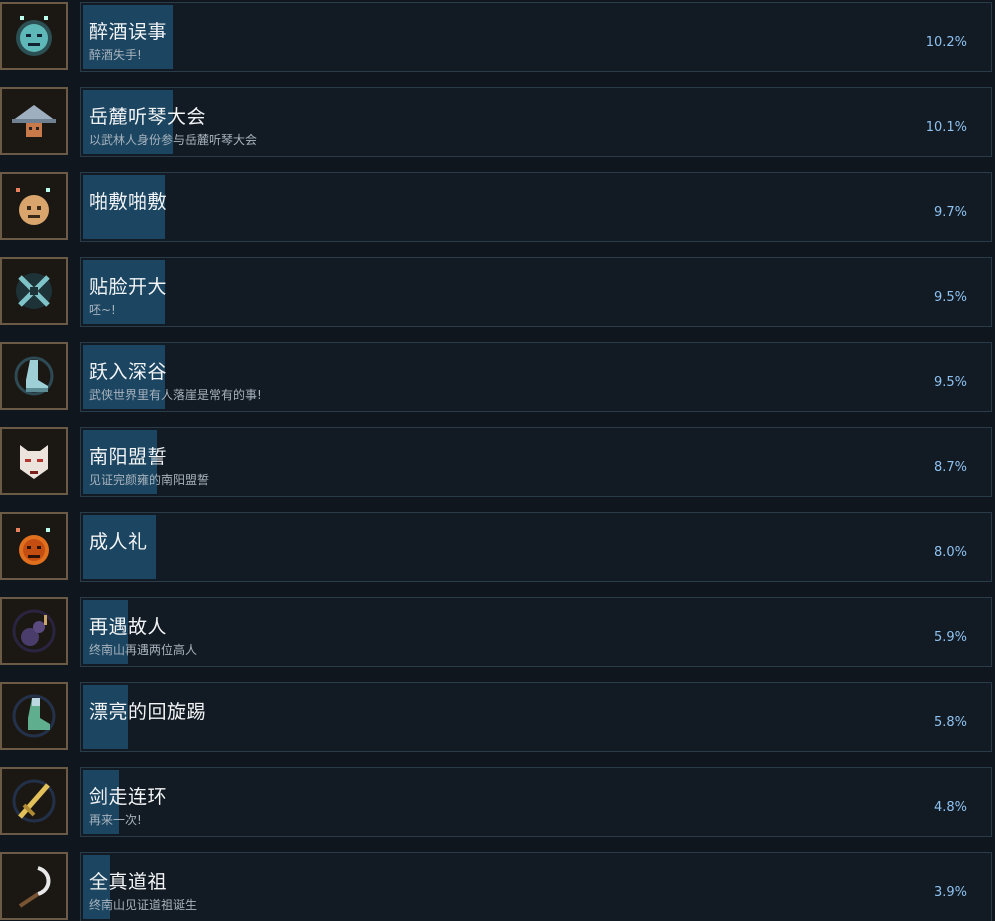  I want to click on achievement-row: 成人礼 8.0%, so click(497, 547).